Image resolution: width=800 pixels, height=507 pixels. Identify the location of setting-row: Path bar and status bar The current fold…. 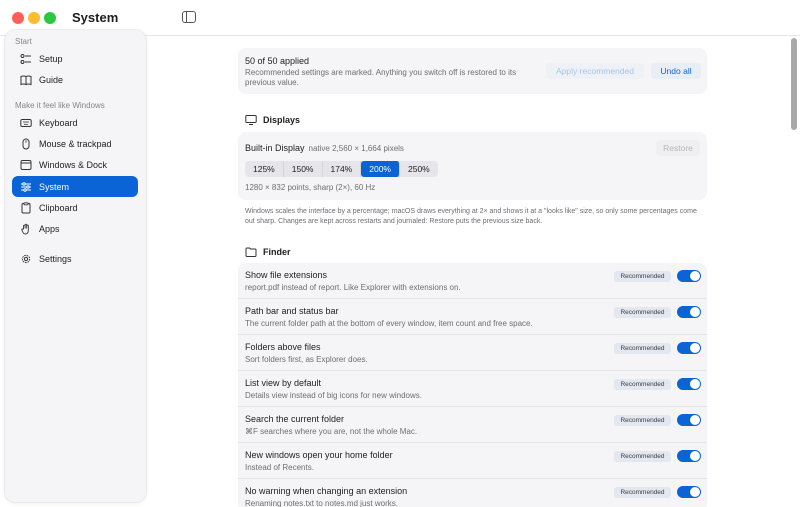
(472, 317).